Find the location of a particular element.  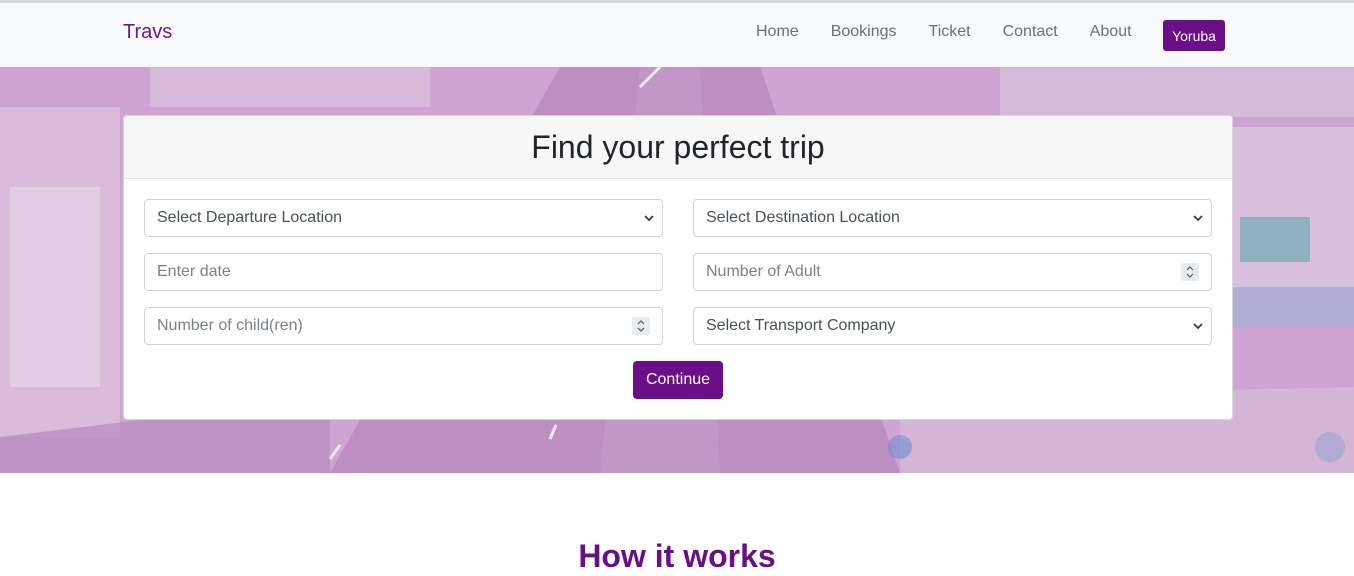

language-button: Yoruba is located at coordinates (1194, 35).